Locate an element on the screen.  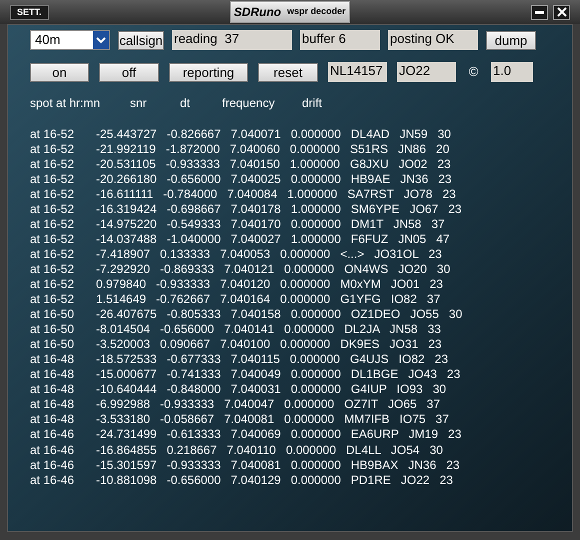
text-field: 1.0 is located at coordinates (512, 72).